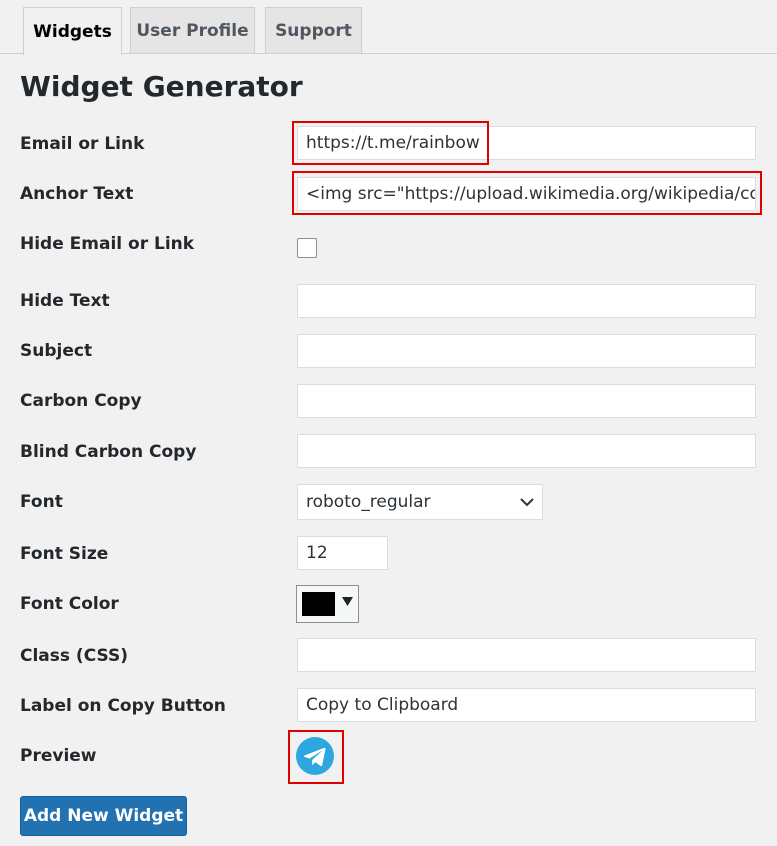 The image size is (777, 846). I want to click on copy-button-label-input: Copy to Clipboard, so click(526, 705).